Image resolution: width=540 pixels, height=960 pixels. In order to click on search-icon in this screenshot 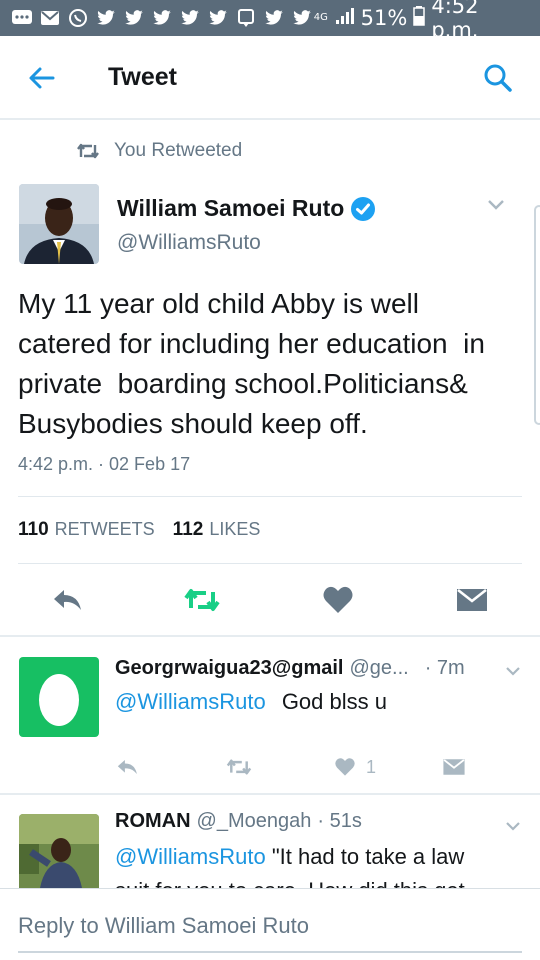, I will do `click(498, 78)`.